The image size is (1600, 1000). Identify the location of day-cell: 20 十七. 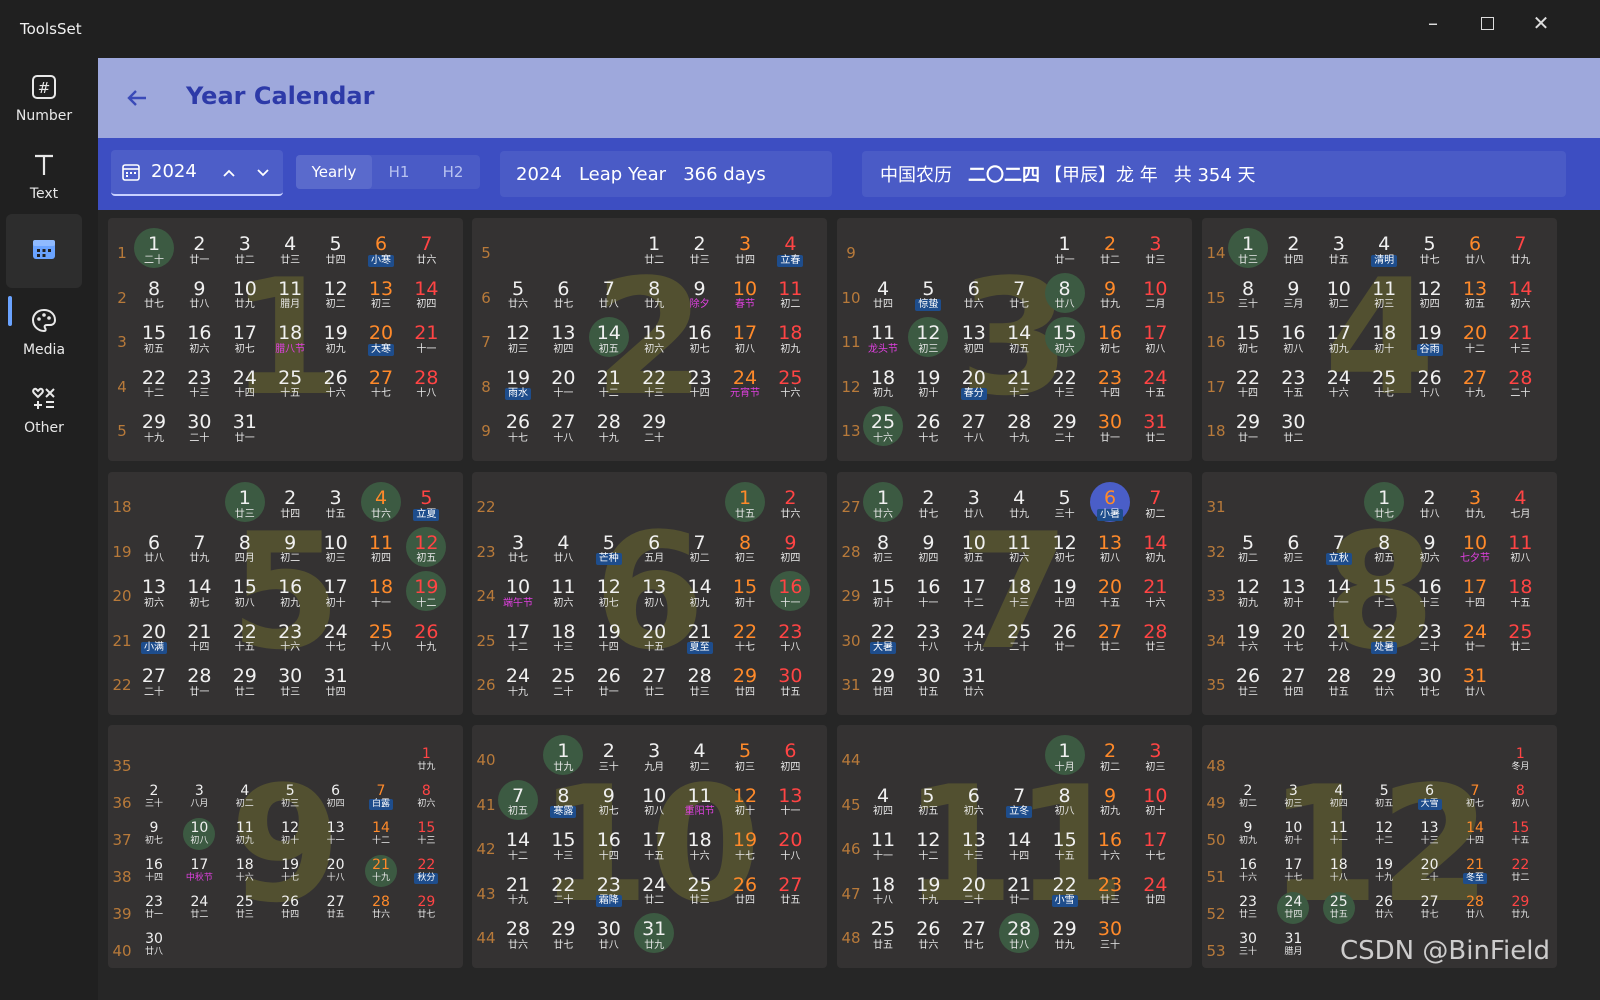
(1293, 638).